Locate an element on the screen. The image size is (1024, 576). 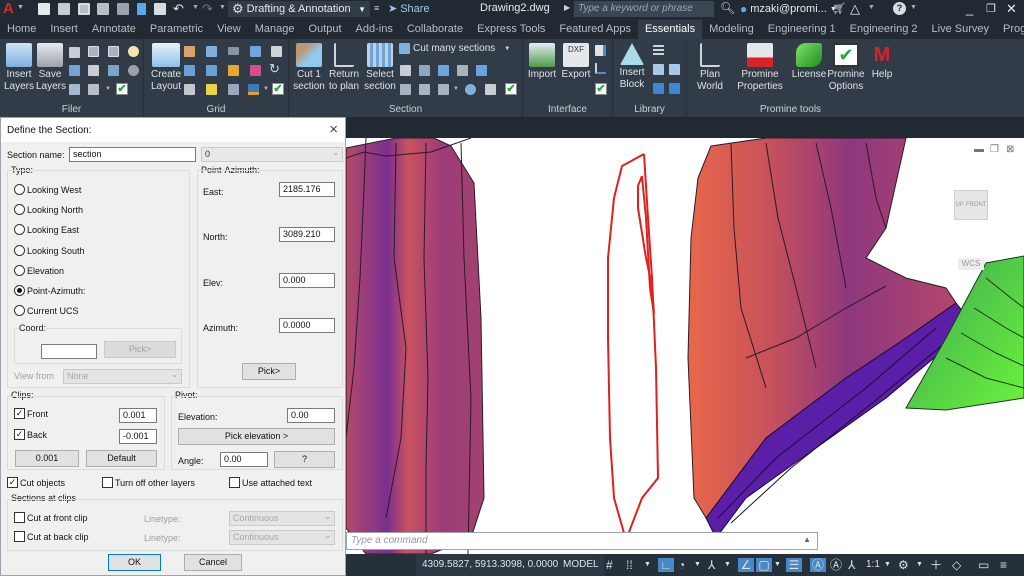
tab-home: Home is located at coordinates (21, 29).